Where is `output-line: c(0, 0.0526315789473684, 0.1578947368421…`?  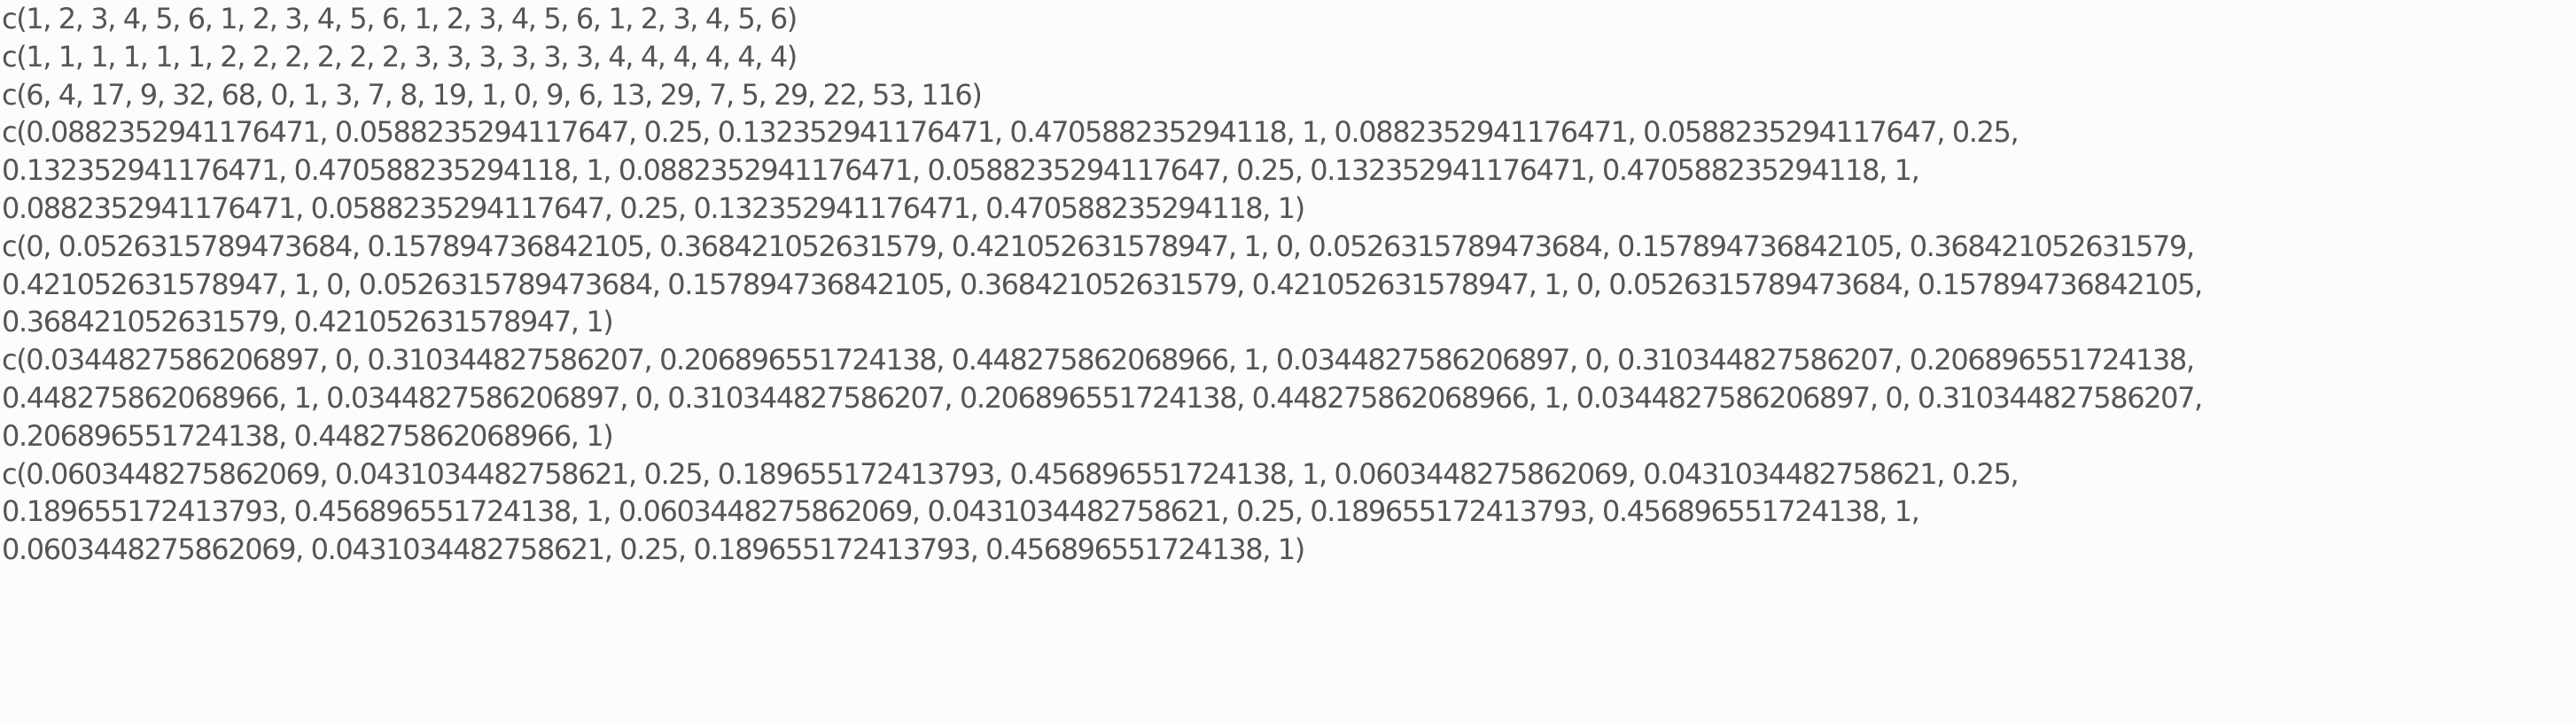 output-line: c(0, 0.0526315789473684, 0.1578947368421… is located at coordinates (1098, 246).